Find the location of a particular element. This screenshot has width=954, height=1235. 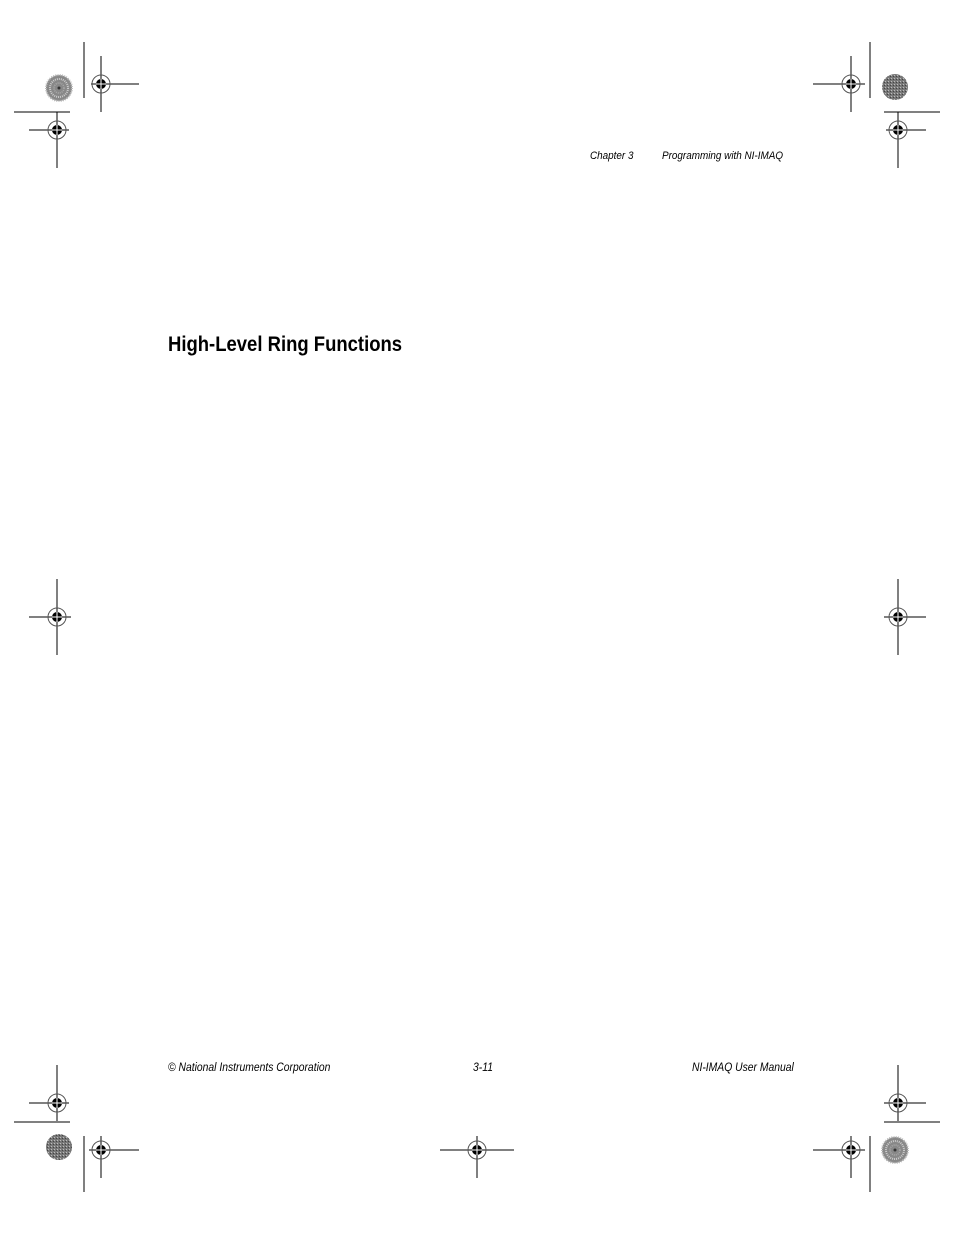

header-chapter-title: Programming with NI-IMAQ is located at coordinates (723, 156).